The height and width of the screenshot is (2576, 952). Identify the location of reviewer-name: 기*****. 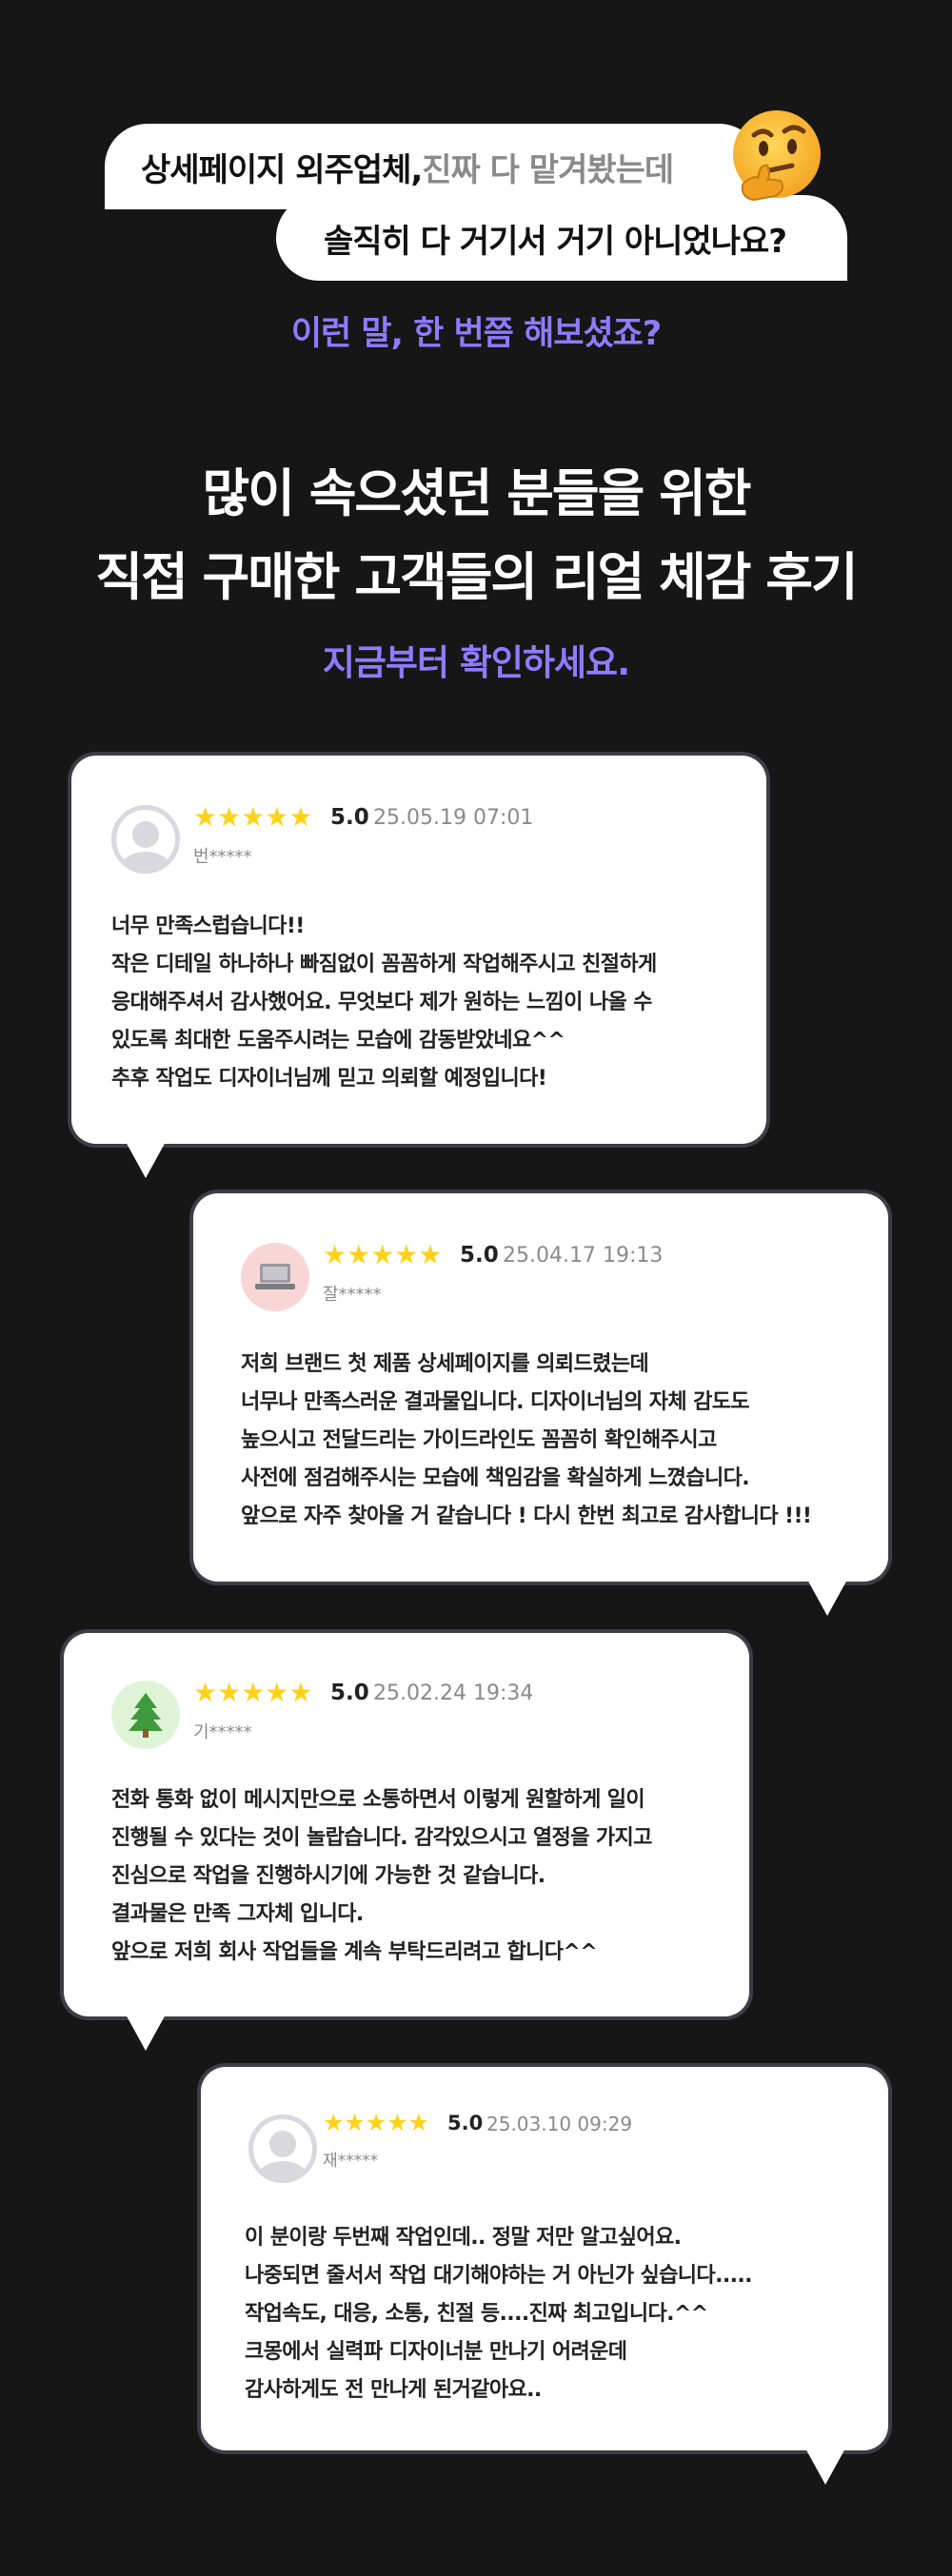
(222, 1732).